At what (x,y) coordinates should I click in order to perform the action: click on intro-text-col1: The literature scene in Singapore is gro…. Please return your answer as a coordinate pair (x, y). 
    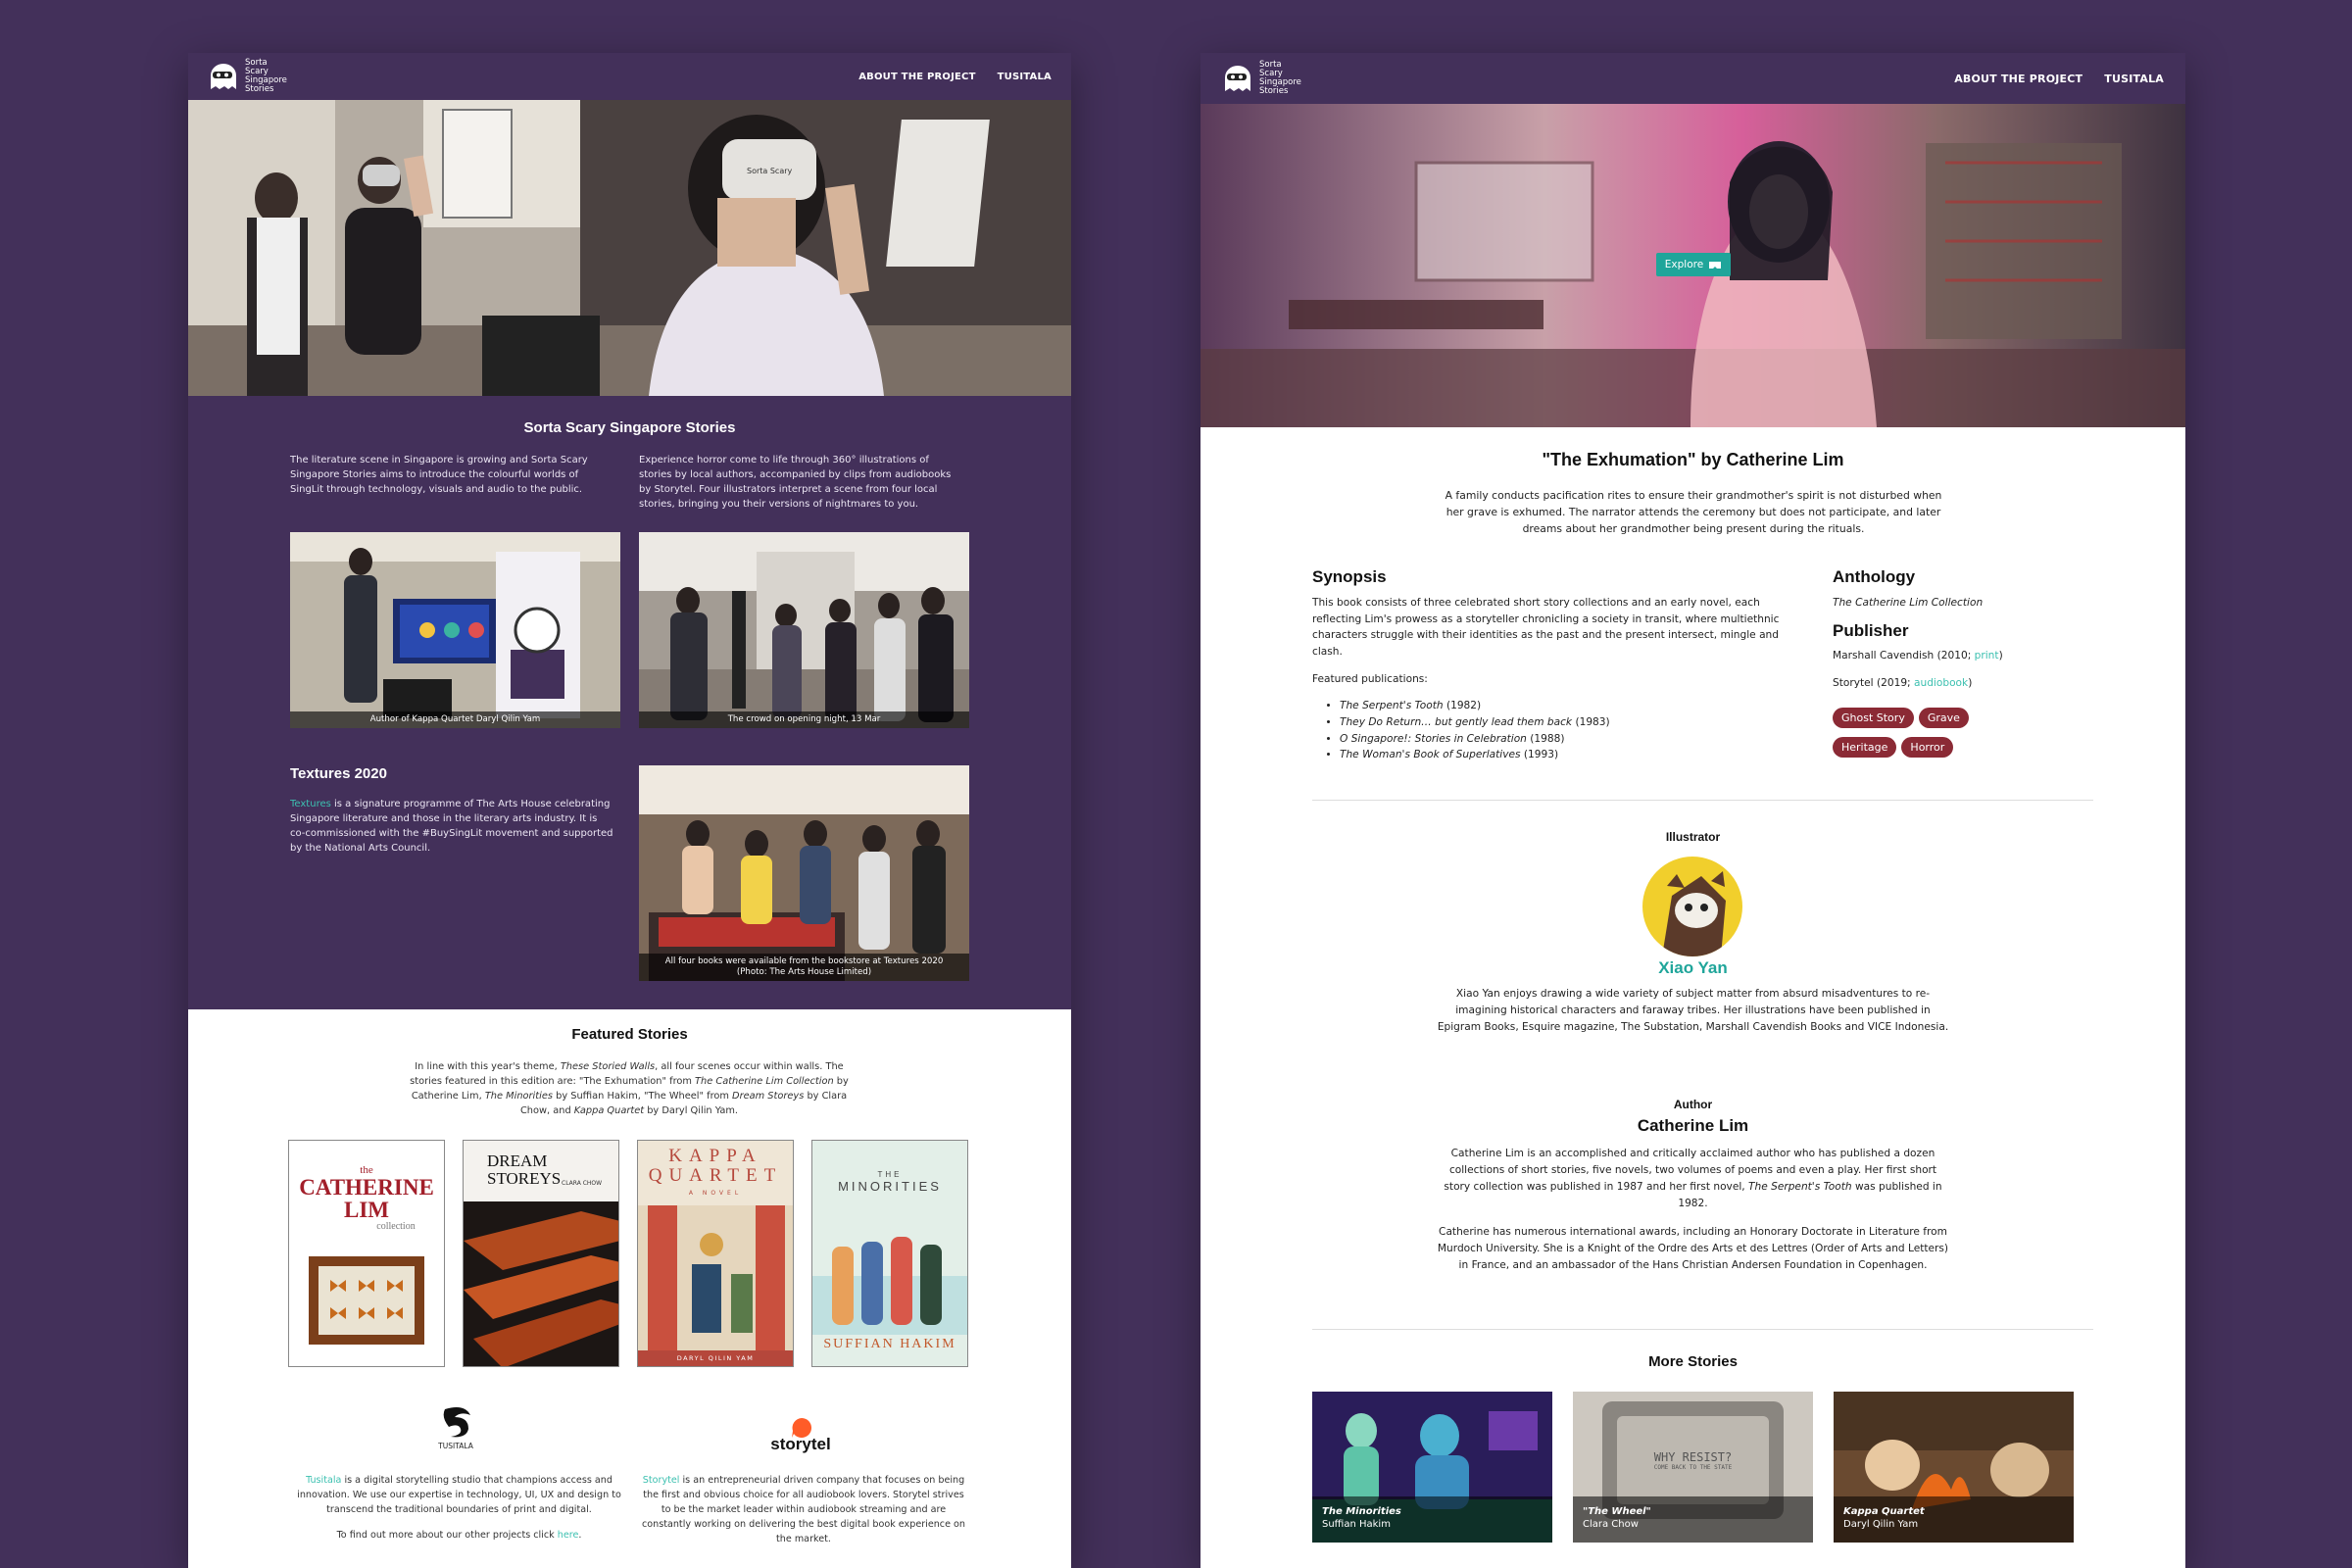
    Looking at the image, I should click on (439, 475).